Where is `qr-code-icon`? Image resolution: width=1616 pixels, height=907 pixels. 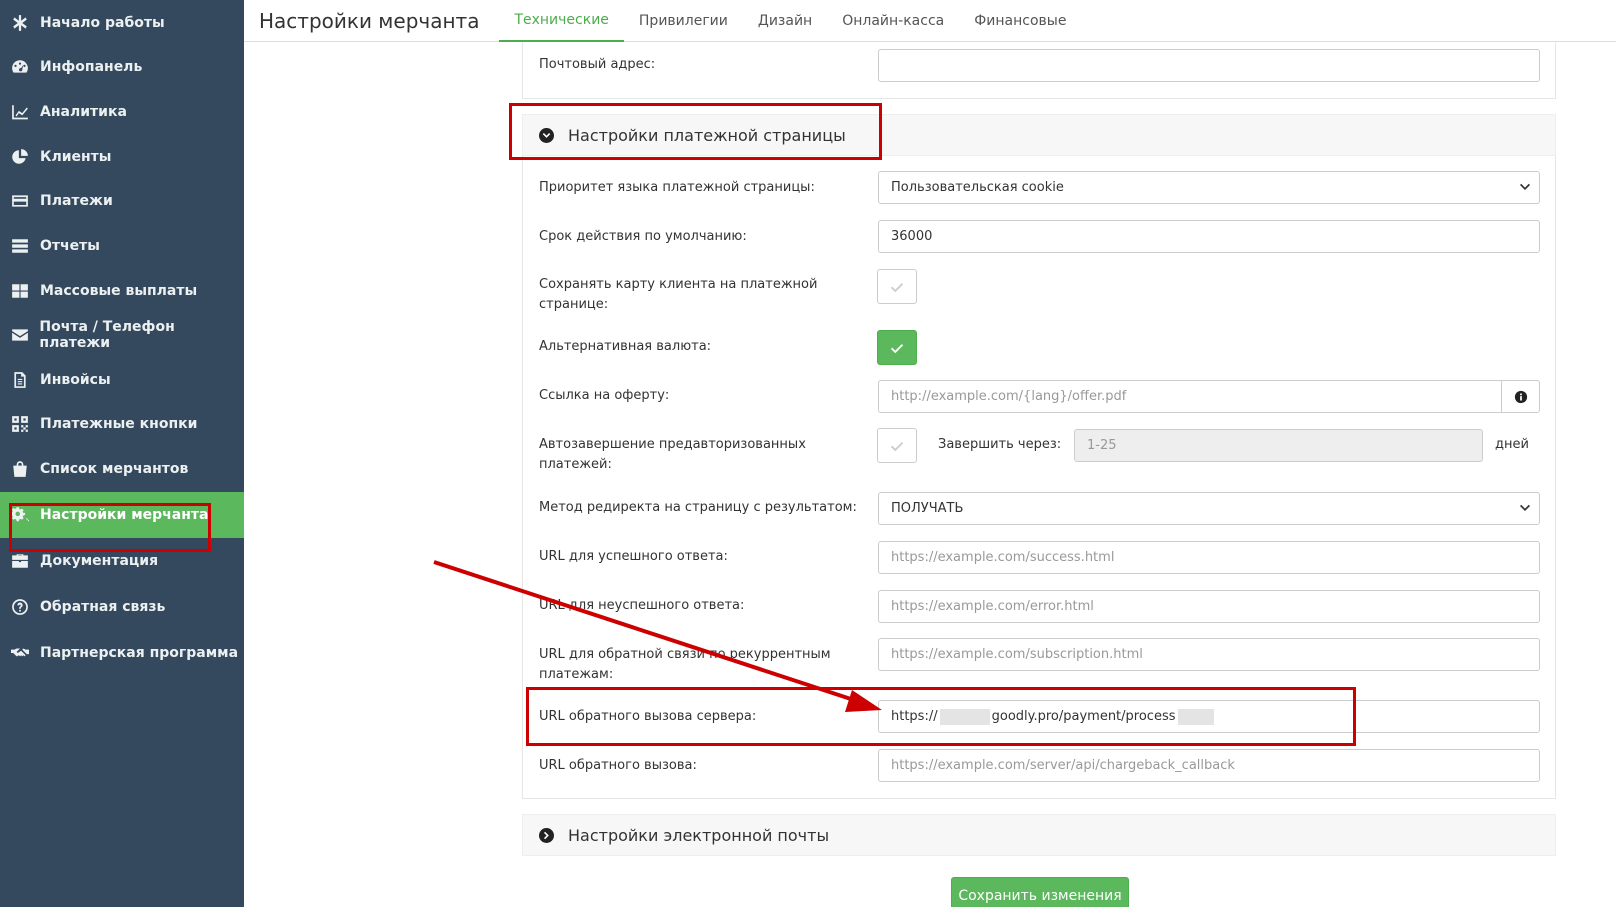 qr-code-icon is located at coordinates (20, 424).